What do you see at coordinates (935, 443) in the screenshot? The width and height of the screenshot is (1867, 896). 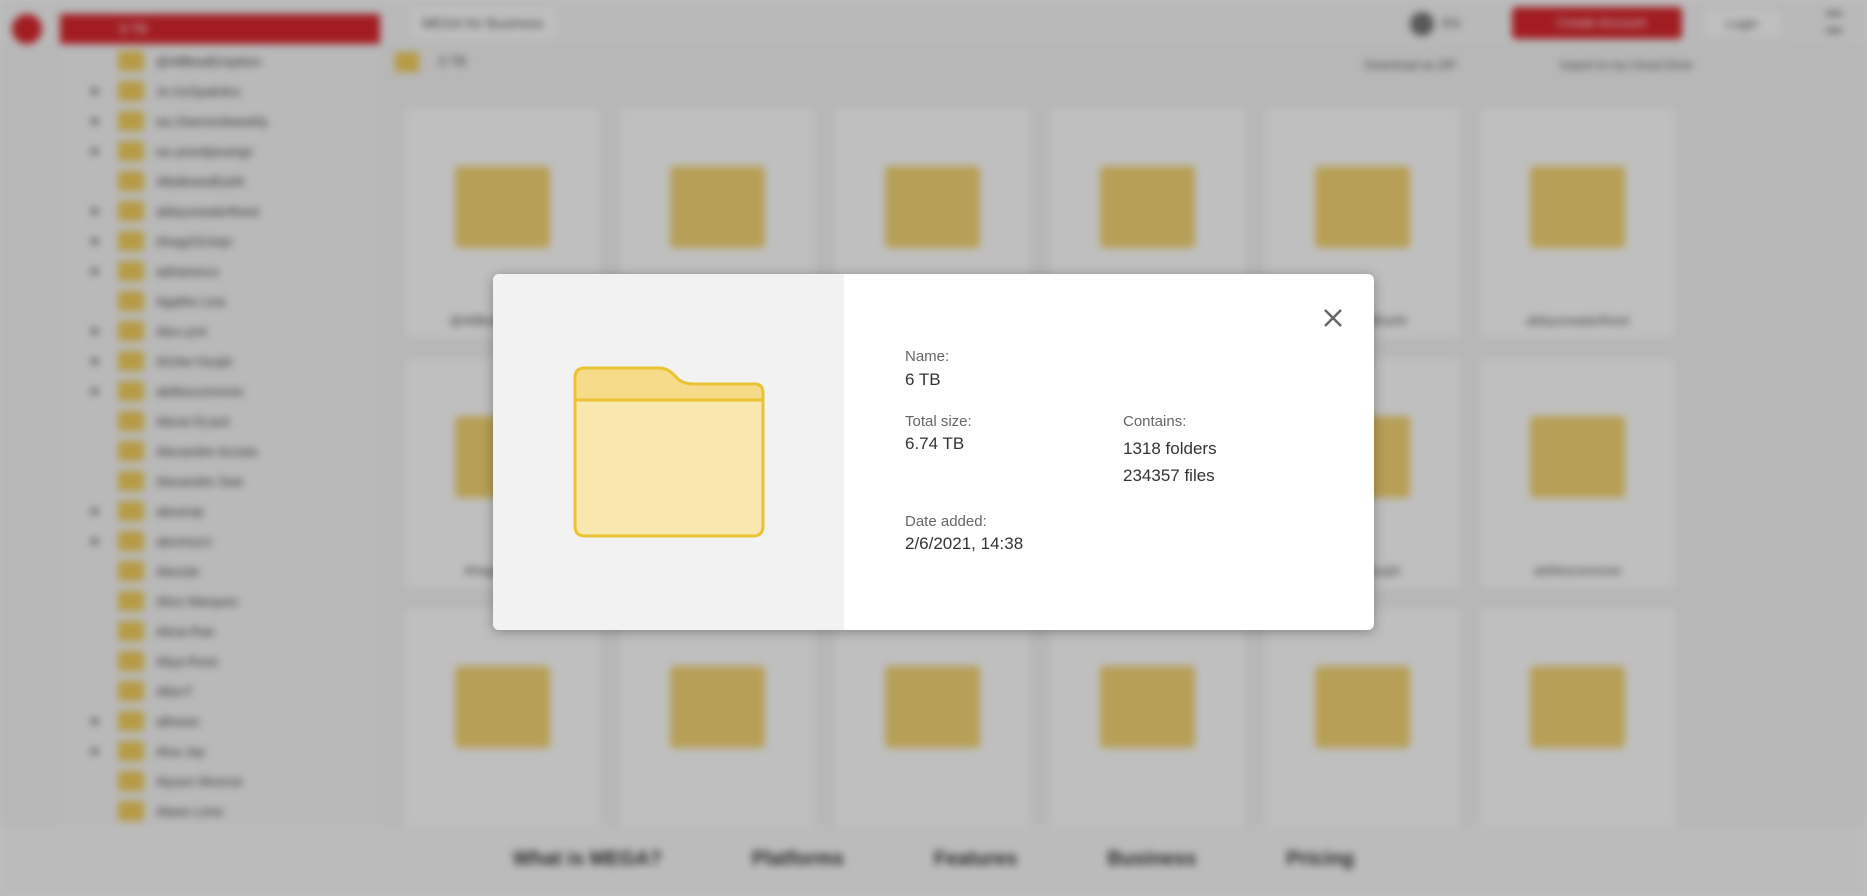 I see `total-size-value: 6.74 TB` at bounding box center [935, 443].